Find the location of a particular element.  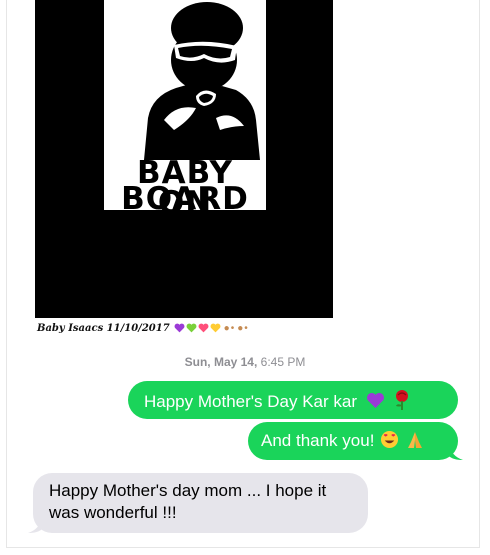

sent-message-bubble: Happy Mother's Day Kar kar is located at coordinates (293, 400).